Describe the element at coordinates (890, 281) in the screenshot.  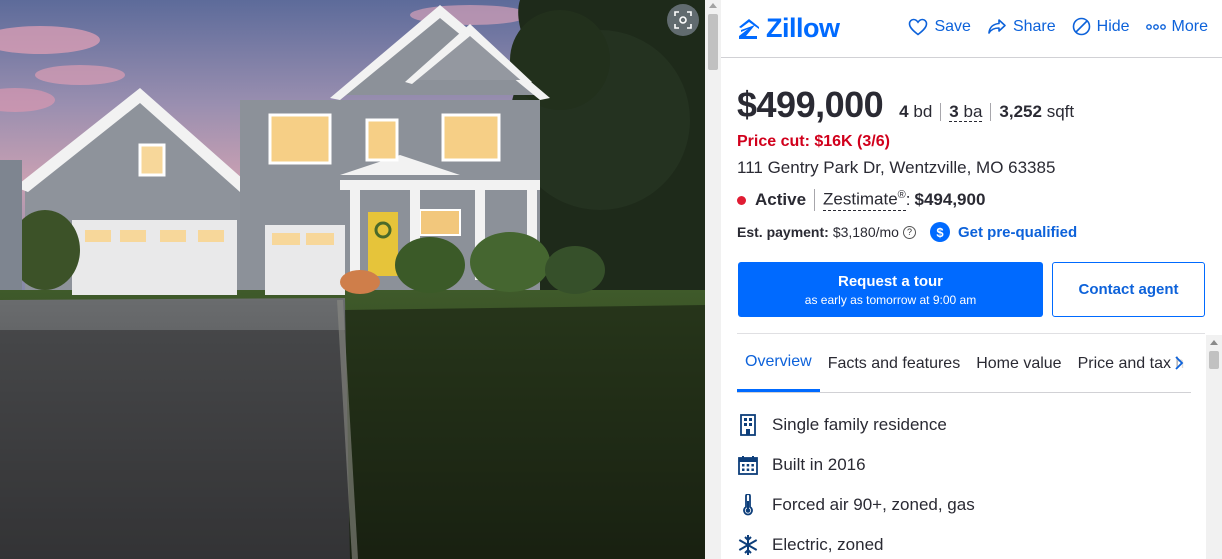
I see `request-tour-label: Request a tour` at that location.